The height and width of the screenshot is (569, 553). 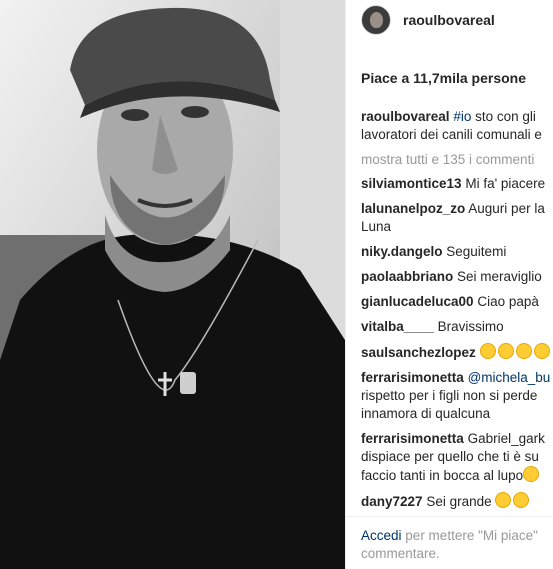 What do you see at coordinates (402, 251) in the screenshot?
I see `comment-username: niky.dangelo` at bounding box center [402, 251].